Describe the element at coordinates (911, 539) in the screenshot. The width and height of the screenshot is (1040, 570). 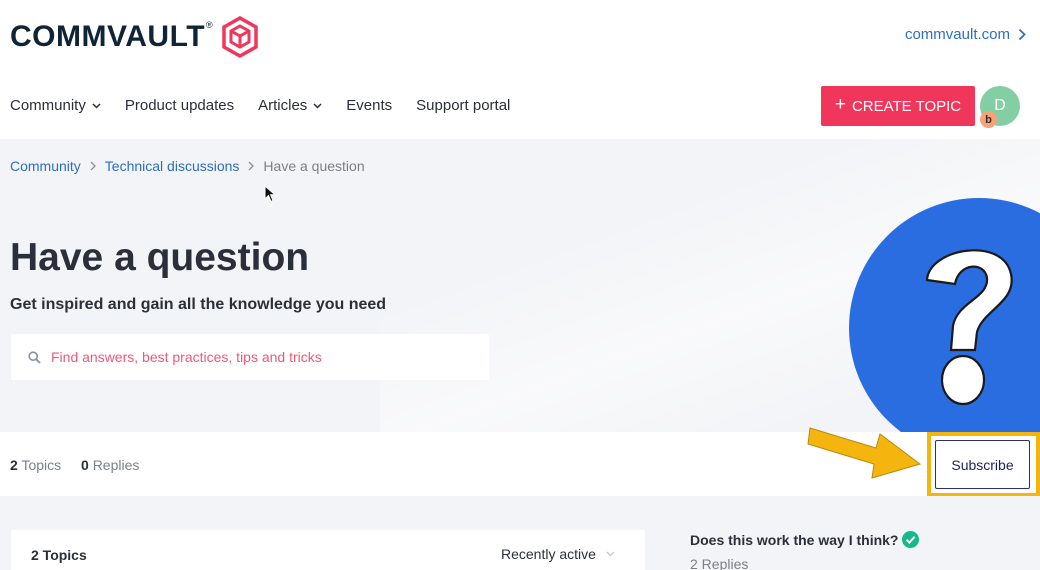
I see `solved-check-icon` at that location.